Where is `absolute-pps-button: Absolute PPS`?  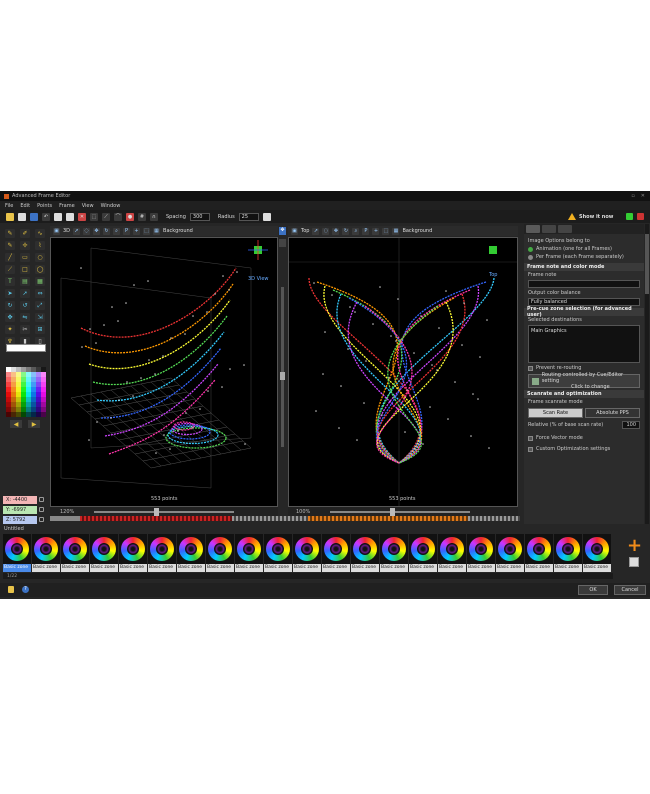 absolute-pps-button: Absolute PPS is located at coordinates (612, 413).